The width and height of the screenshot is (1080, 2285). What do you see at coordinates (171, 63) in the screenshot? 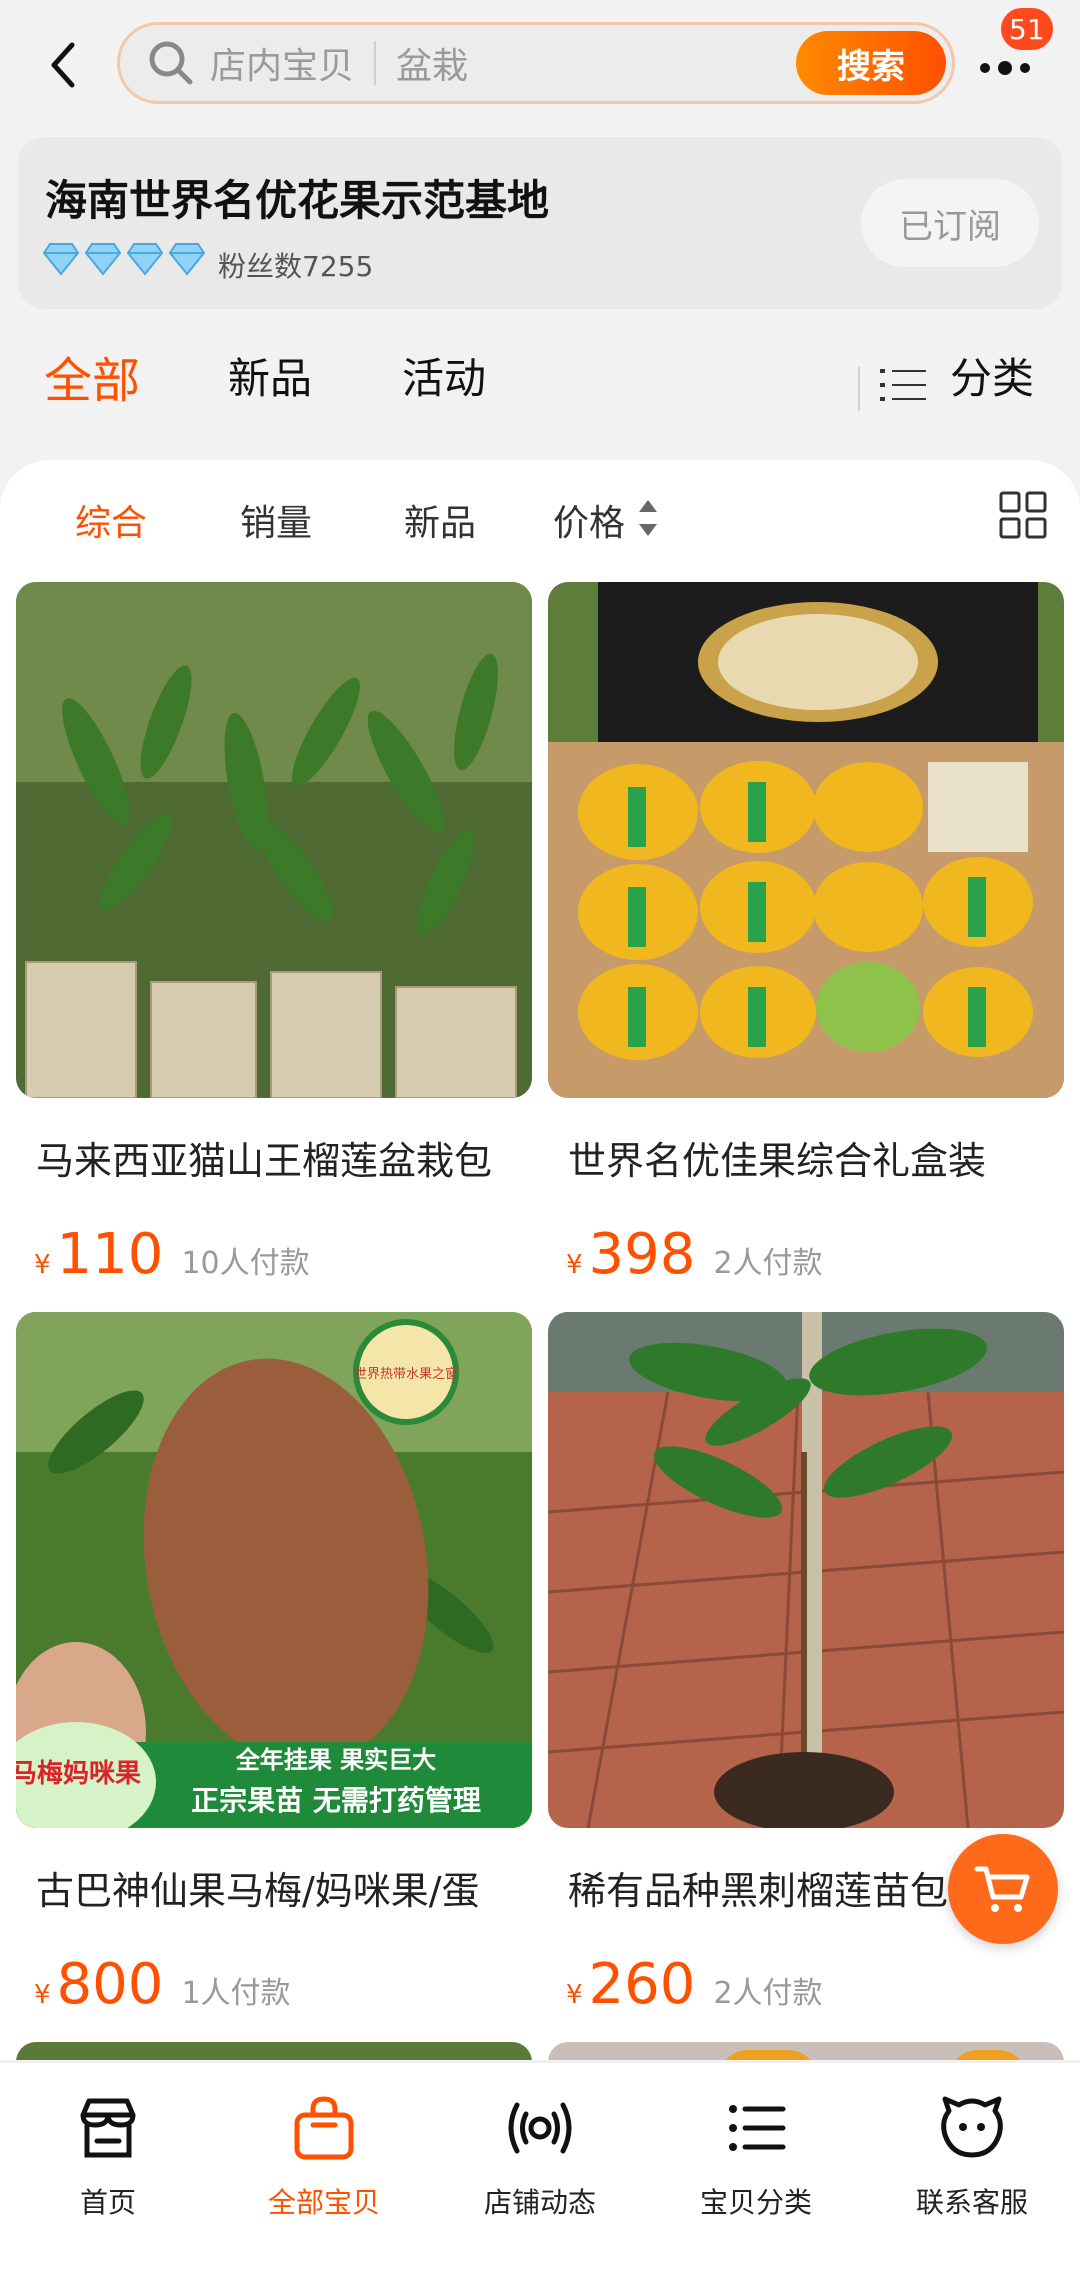
I see `search-icon` at bounding box center [171, 63].